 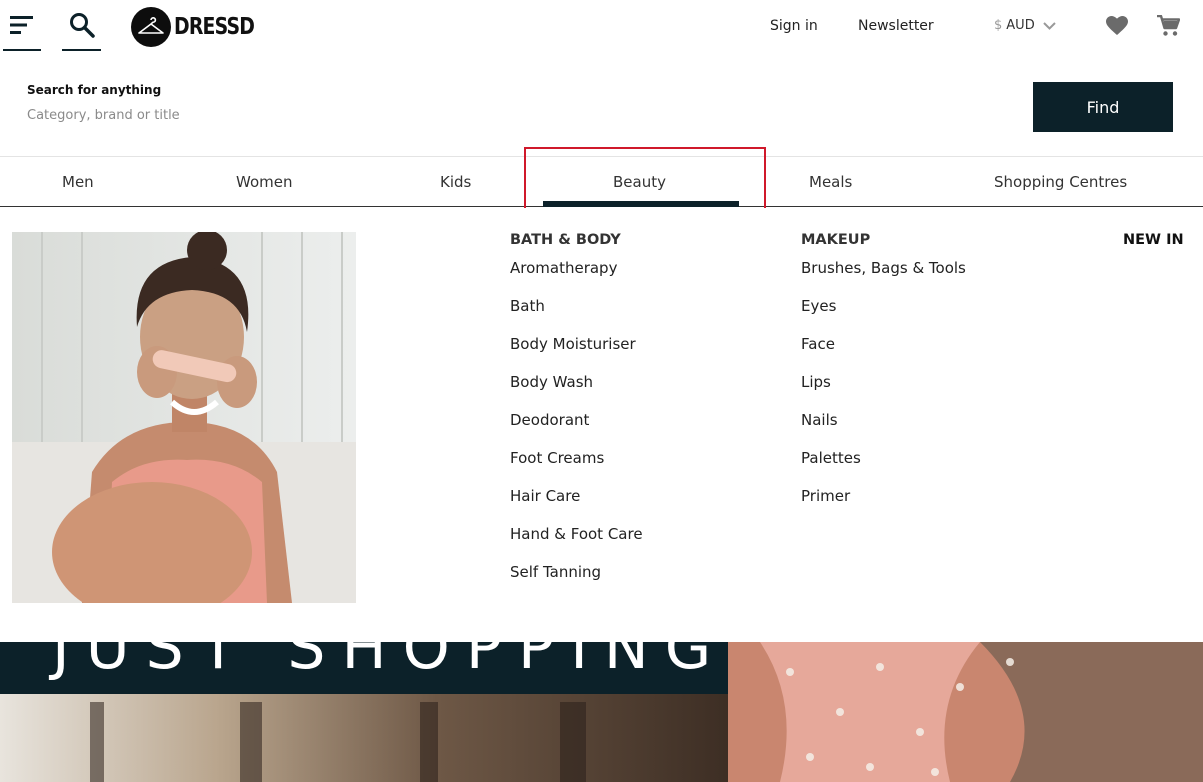 What do you see at coordinates (998, 25) in the screenshot?
I see `currency-symbol: $` at bounding box center [998, 25].